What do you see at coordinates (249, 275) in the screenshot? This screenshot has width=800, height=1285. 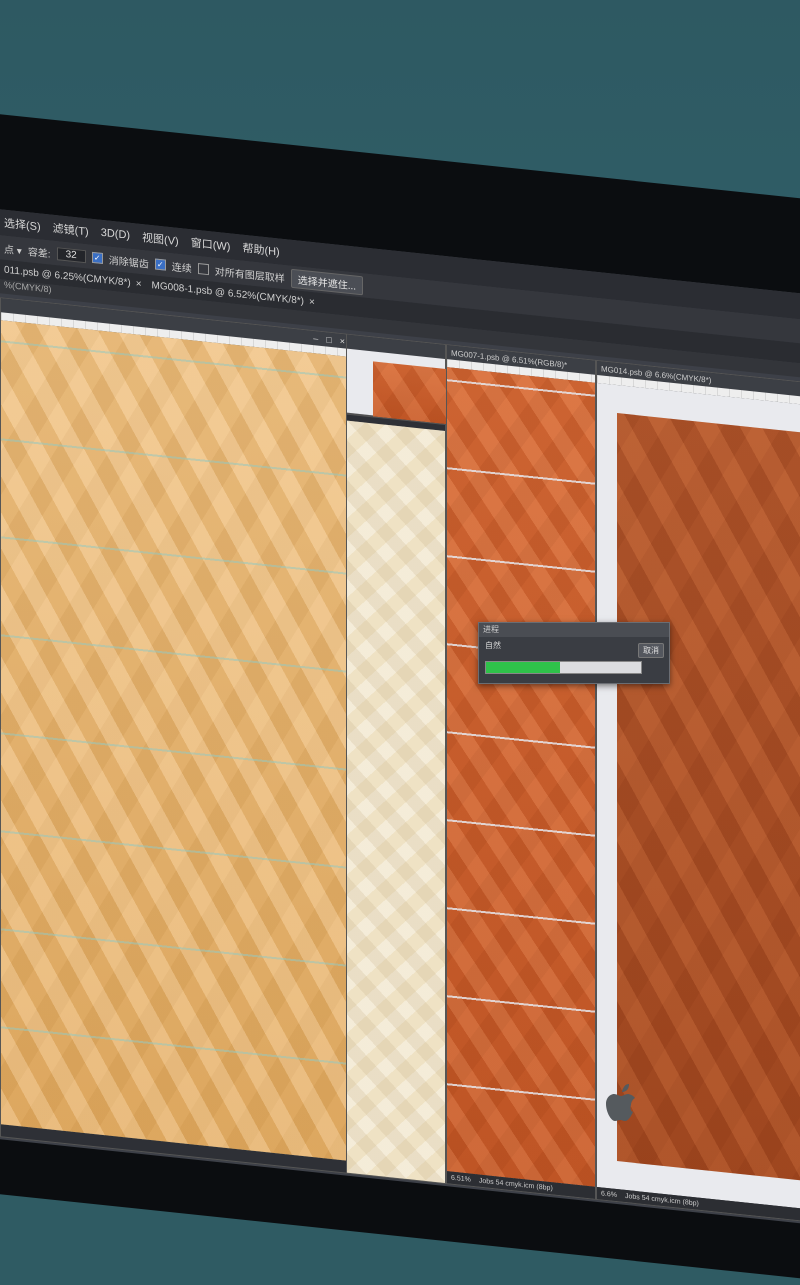 I see `sample-all-label: 对所有图层取样` at bounding box center [249, 275].